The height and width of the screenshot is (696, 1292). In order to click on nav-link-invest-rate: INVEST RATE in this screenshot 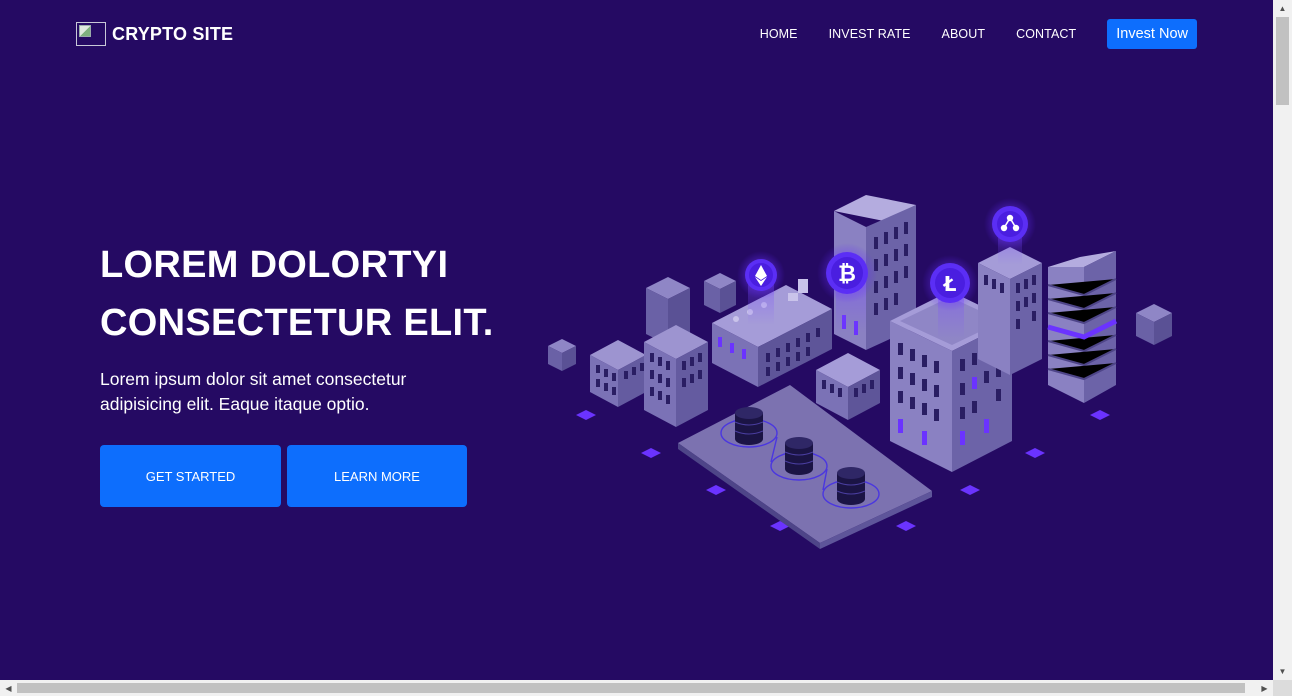, I will do `click(870, 34)`.